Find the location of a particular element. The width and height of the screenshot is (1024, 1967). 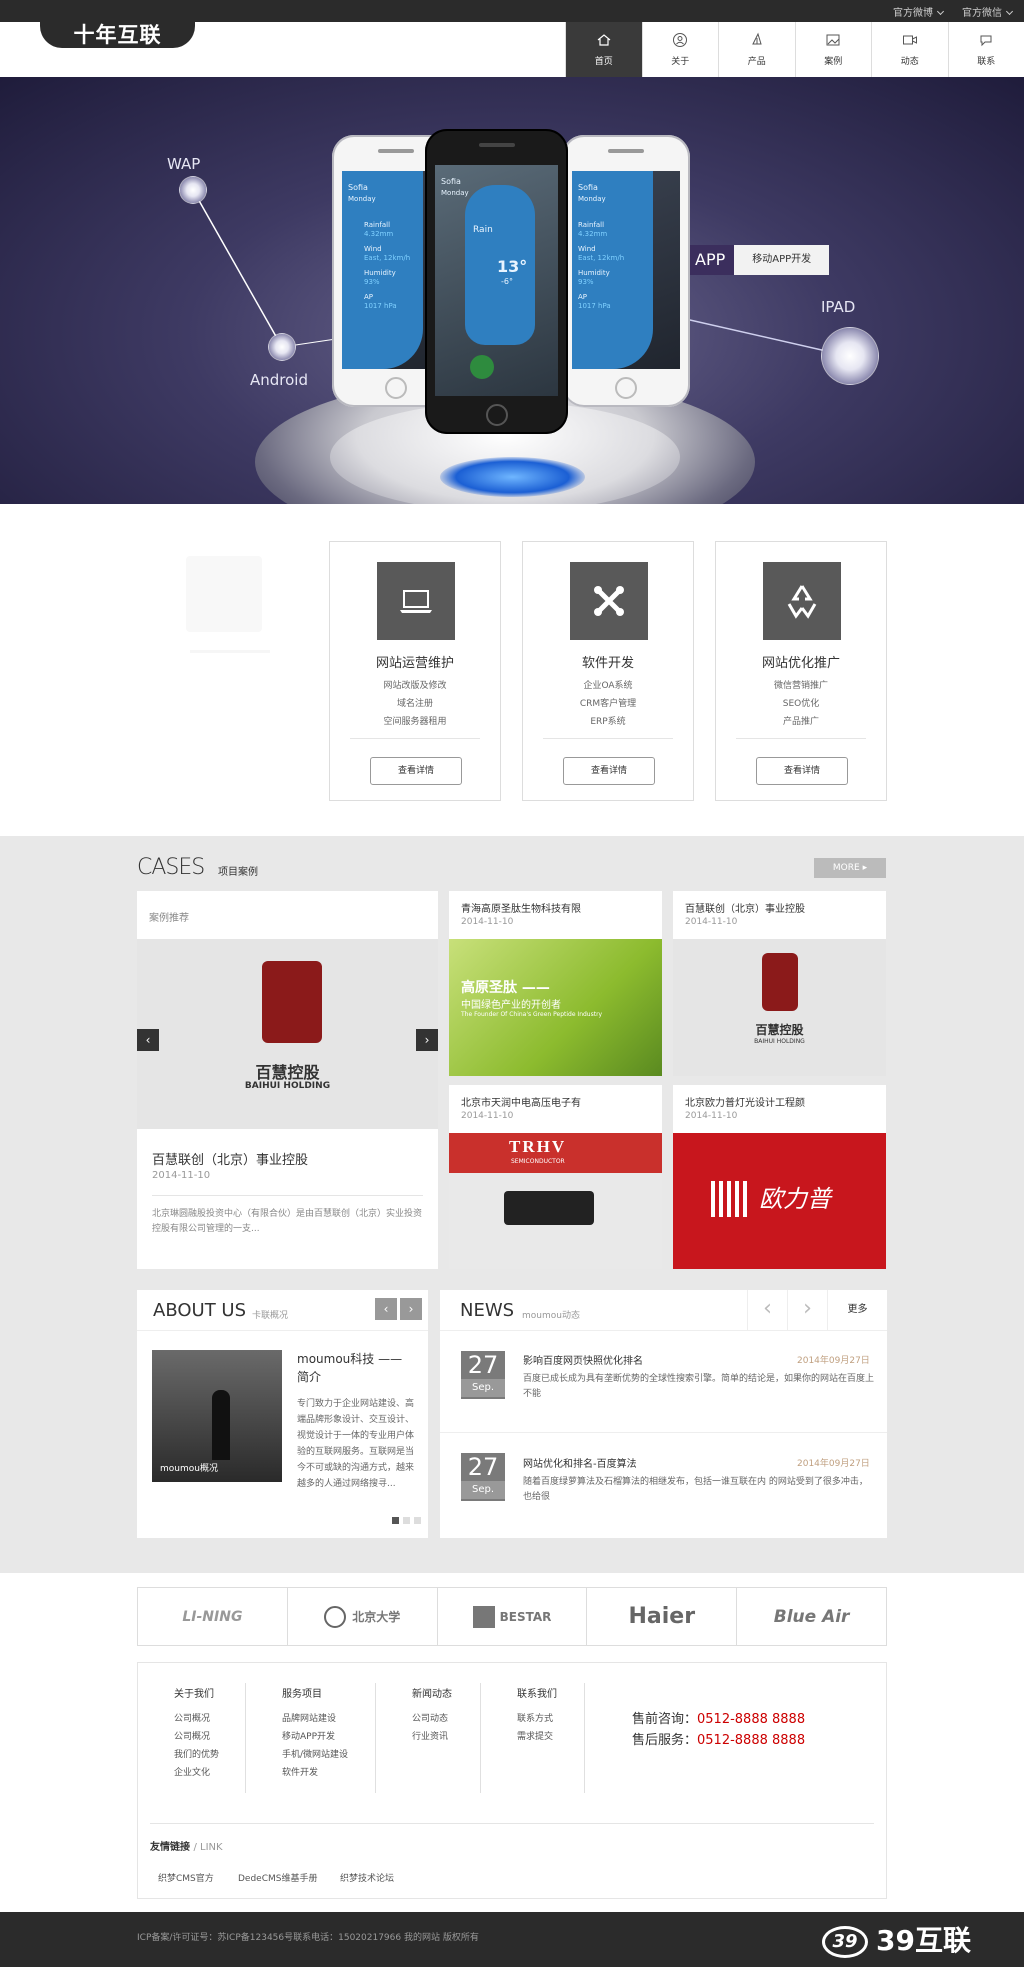

more-label: MORE is located at coordinates (846, 868).